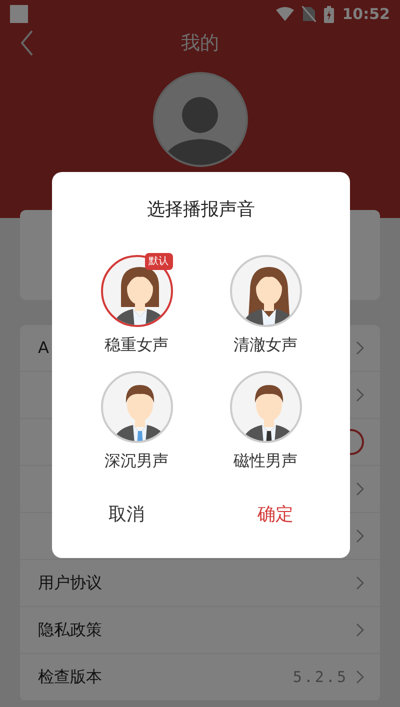  I want to click on row-label: 检查版本, so click(70, 677).